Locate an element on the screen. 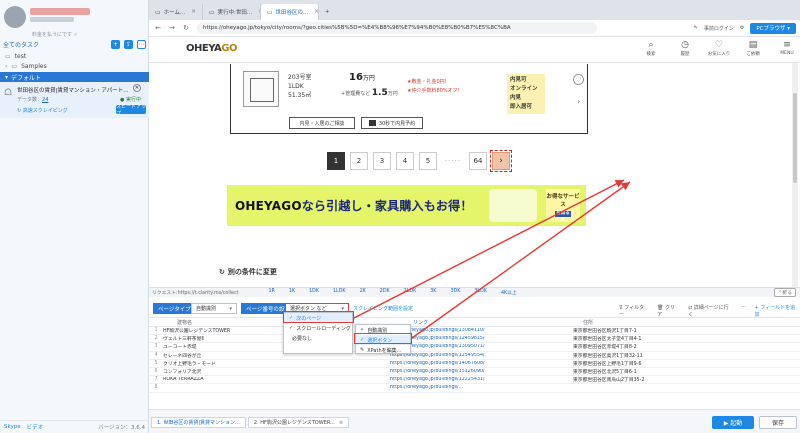 This screenshot has height=433, width=800. save-button: 保存 is located at coordinates (778, 422).